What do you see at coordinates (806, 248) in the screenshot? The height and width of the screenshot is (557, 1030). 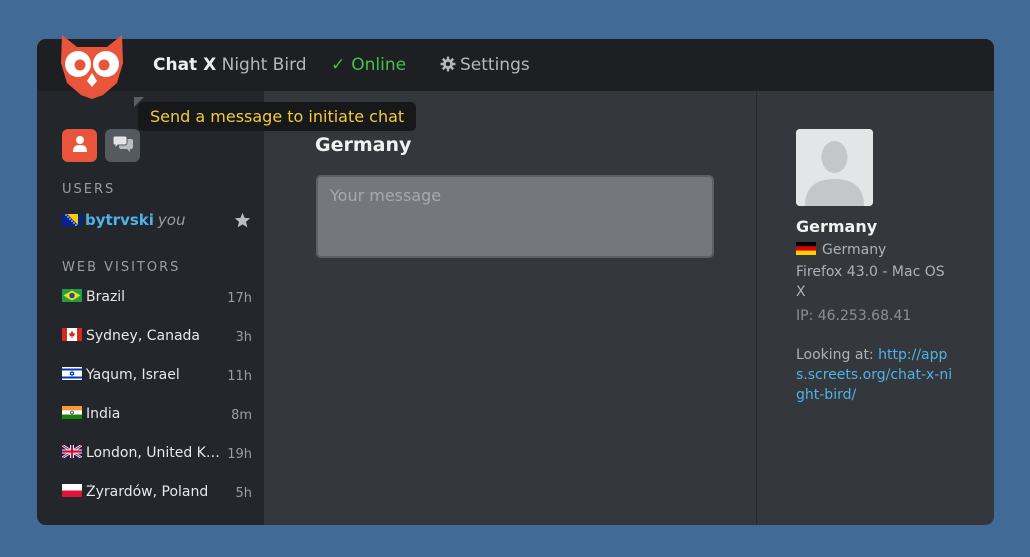 I see `germany-flag-icon` at bounding box center [806, 248].